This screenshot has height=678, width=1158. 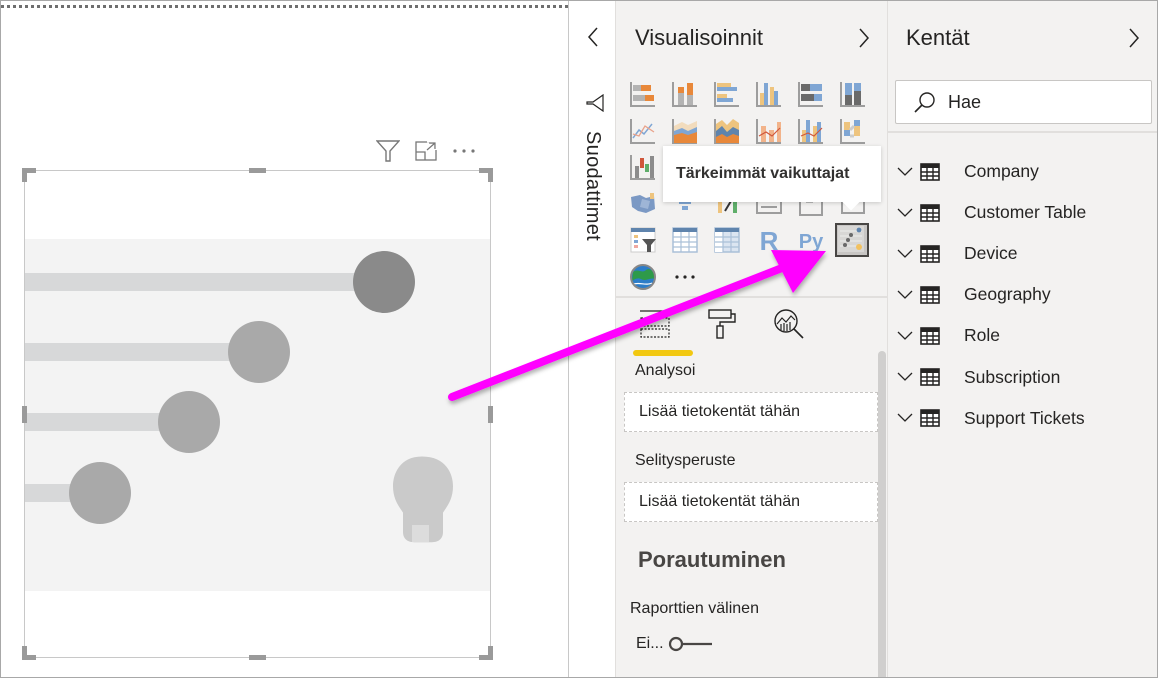 I want to click on visual-clustered-bar-chart-icon, so click(x=727, y=94).